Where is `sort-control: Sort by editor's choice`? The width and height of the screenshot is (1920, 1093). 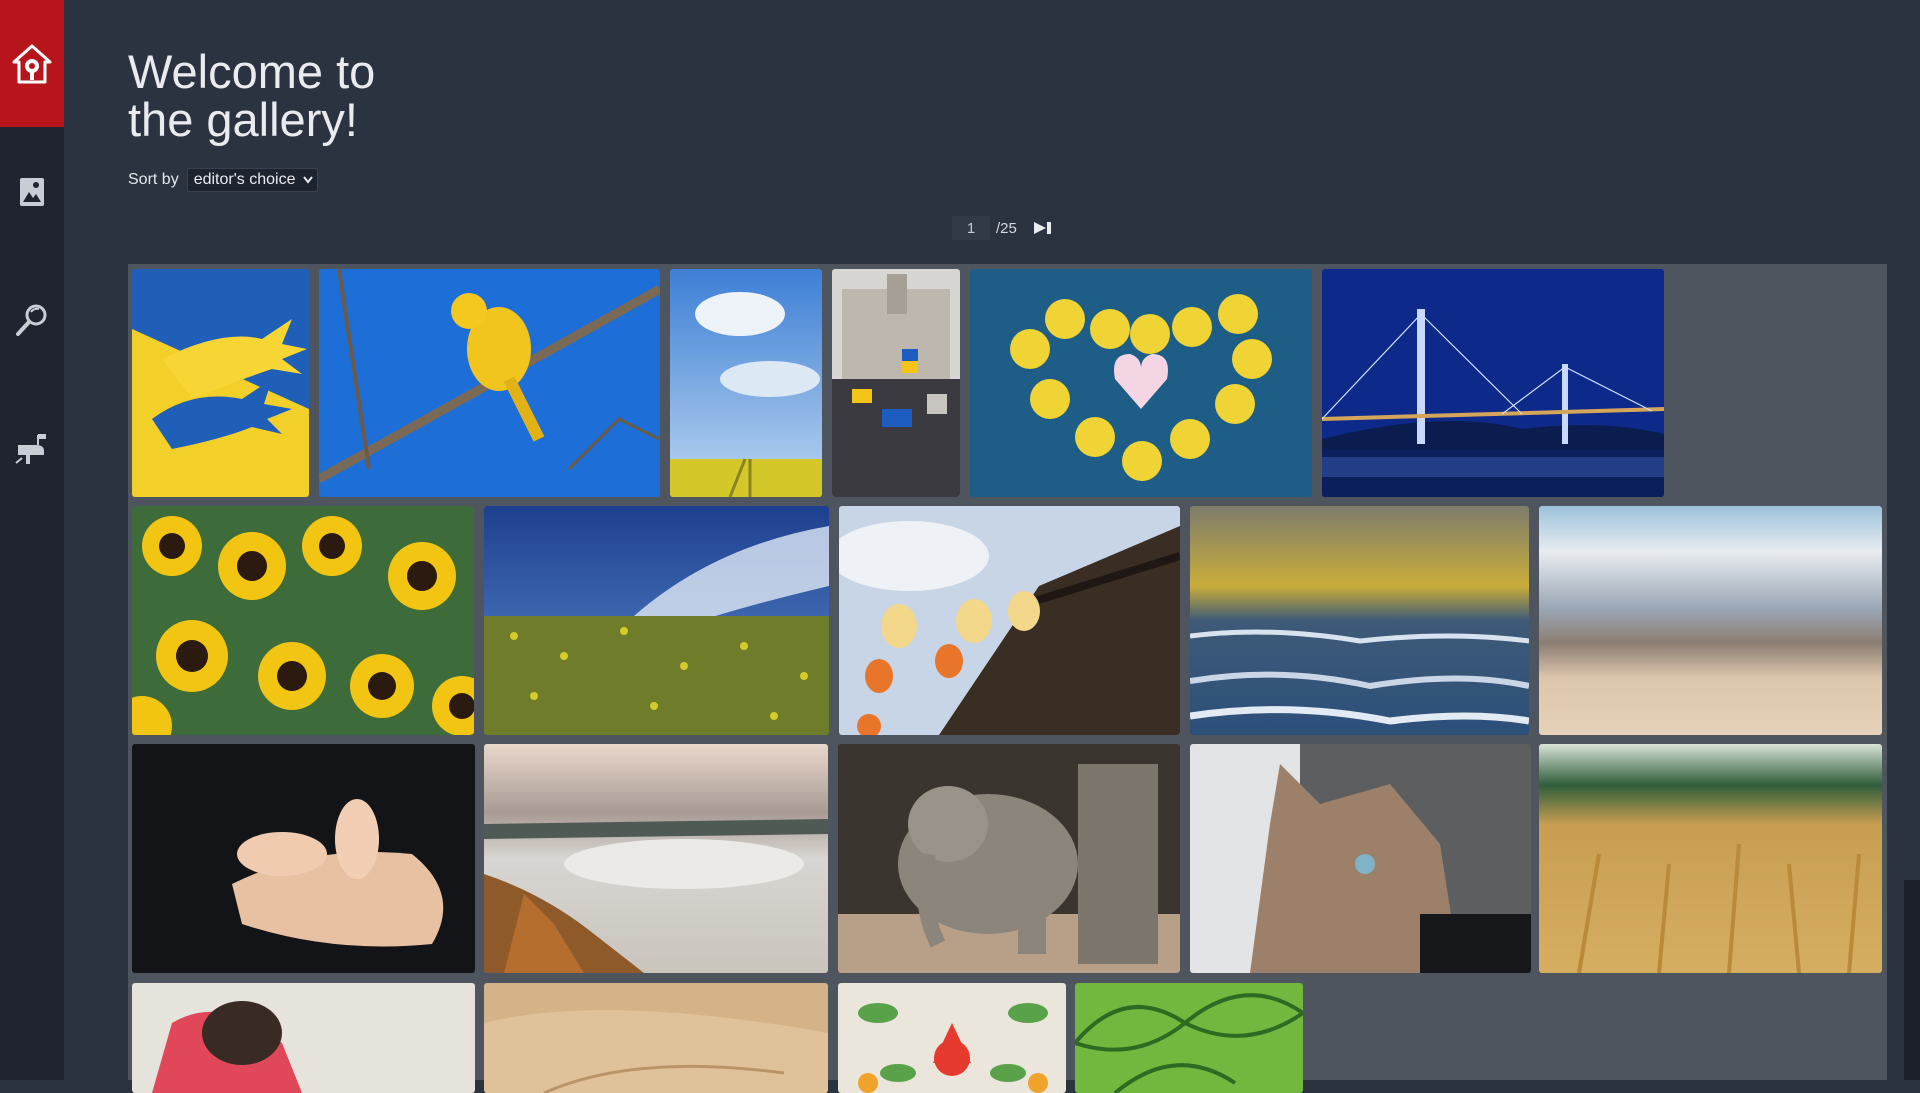 sort-control: Sort by editor's choice is located at coordinates (223, 180).